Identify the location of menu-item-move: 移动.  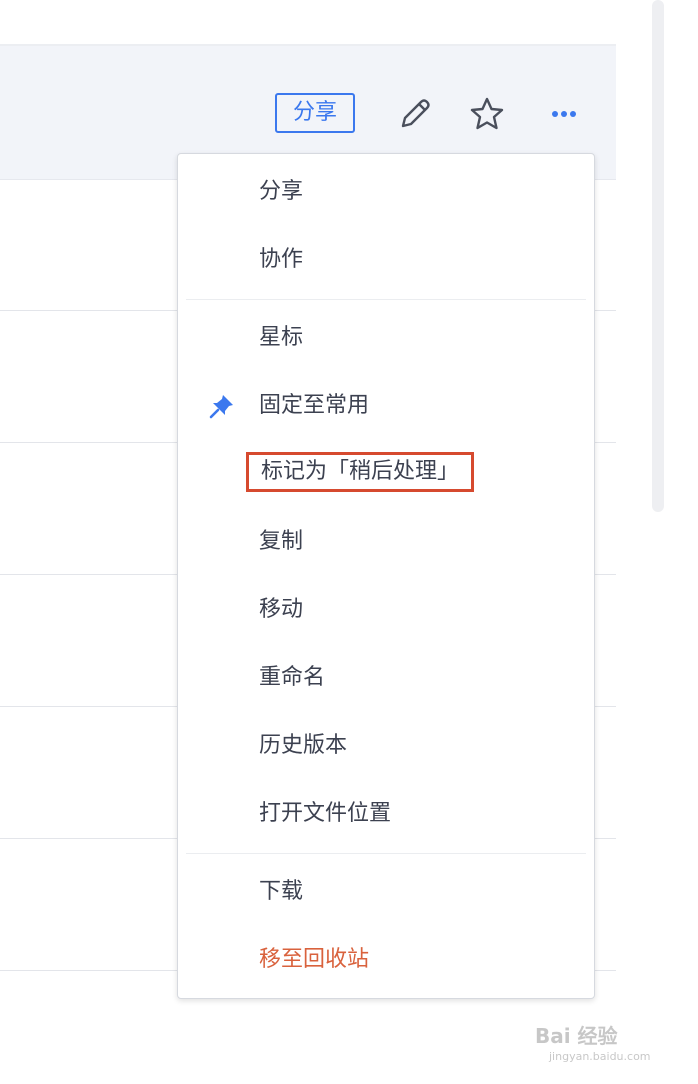
(281, 610).